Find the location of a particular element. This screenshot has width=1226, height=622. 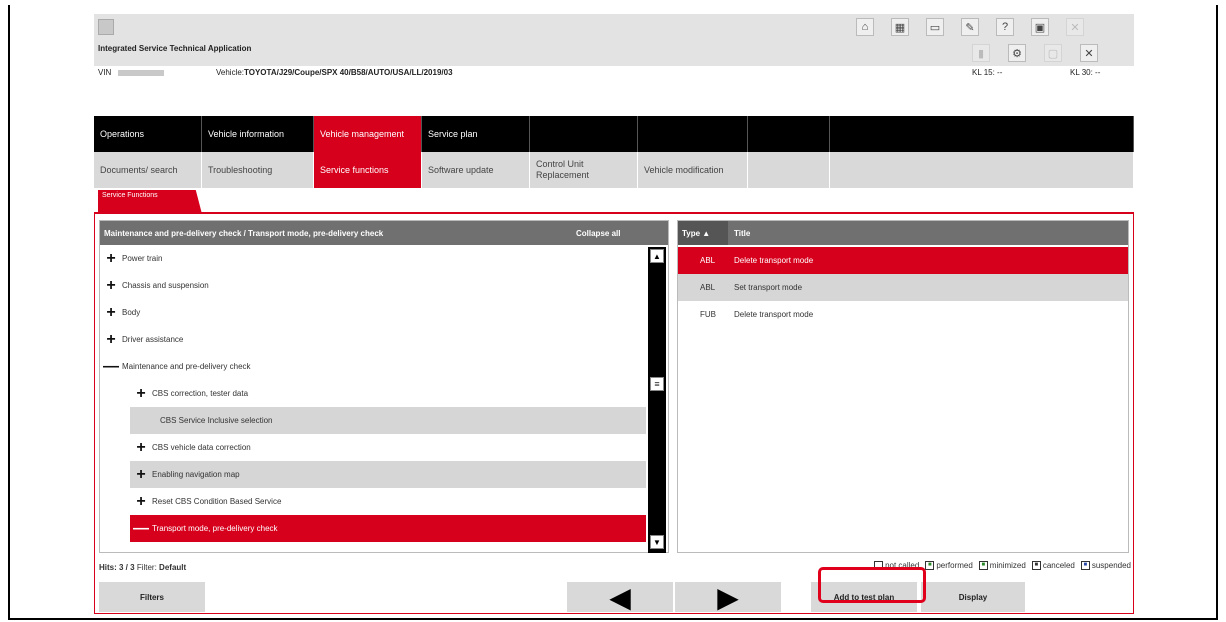

minimized-icon: ■ is located at coordinates (983, 566).